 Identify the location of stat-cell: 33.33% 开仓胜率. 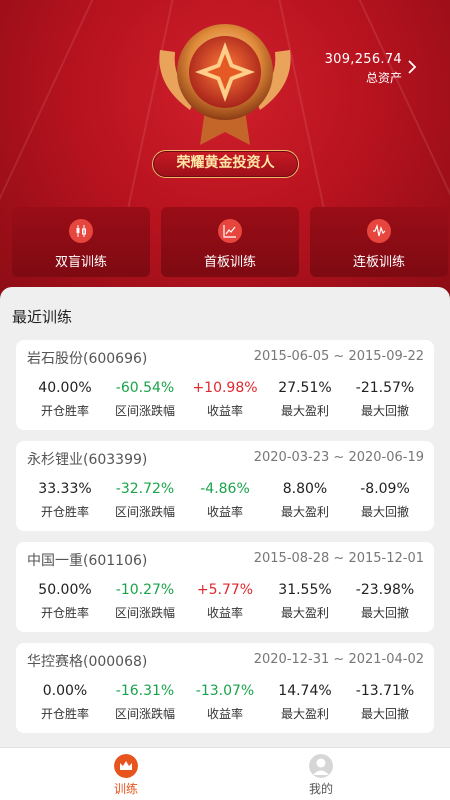
(65, 500).